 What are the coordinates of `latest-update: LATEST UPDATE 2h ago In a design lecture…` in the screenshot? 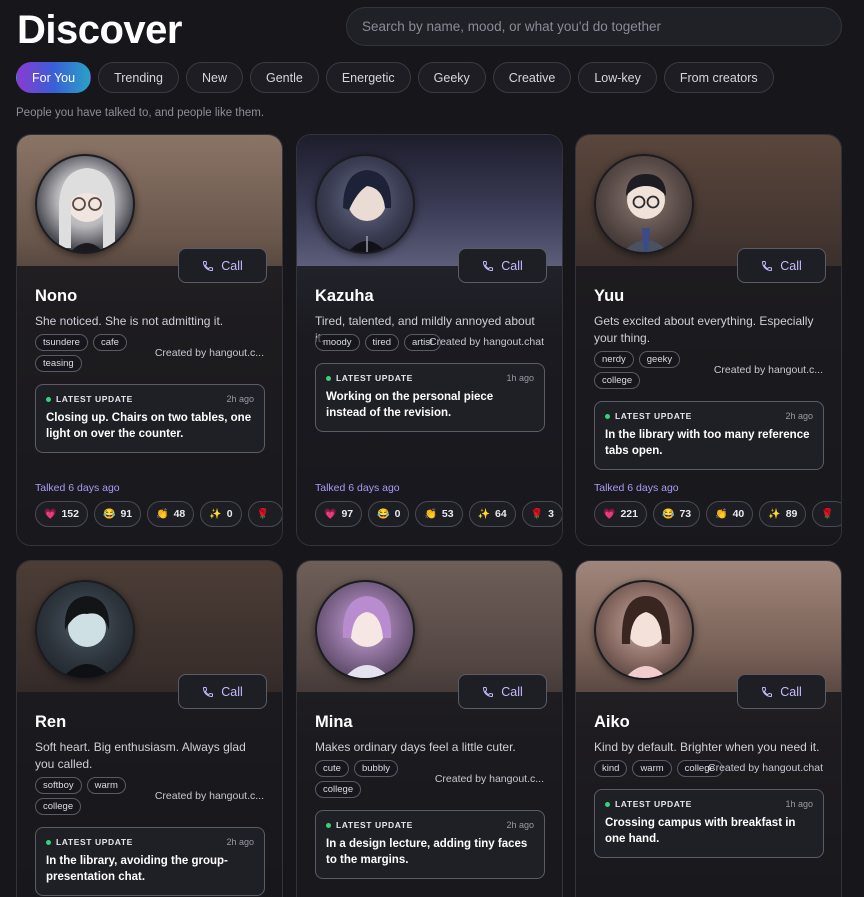 It's located at (430, 844).